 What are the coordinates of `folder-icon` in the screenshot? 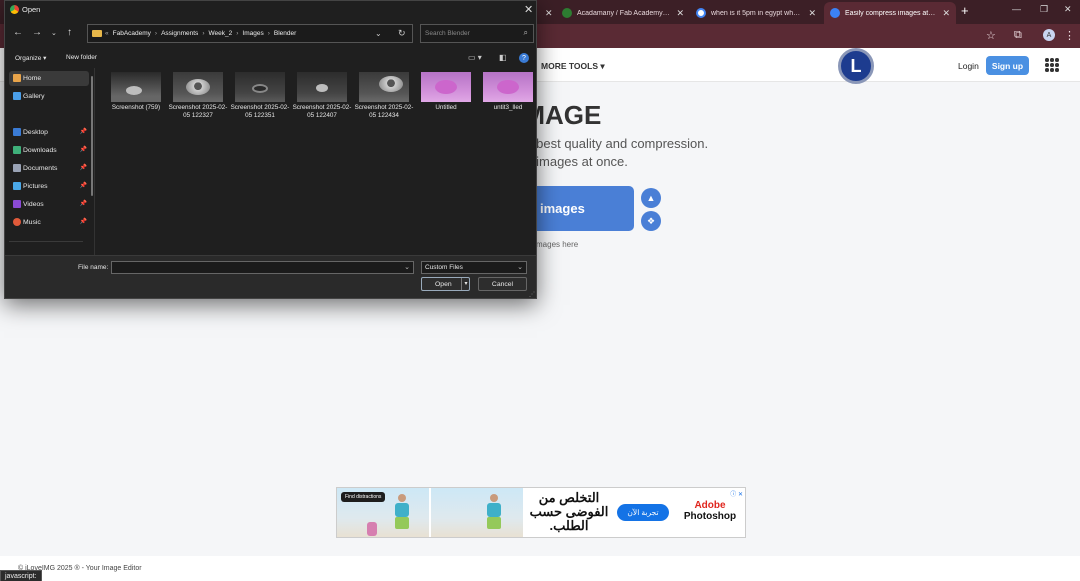 It's located at (97, 33).